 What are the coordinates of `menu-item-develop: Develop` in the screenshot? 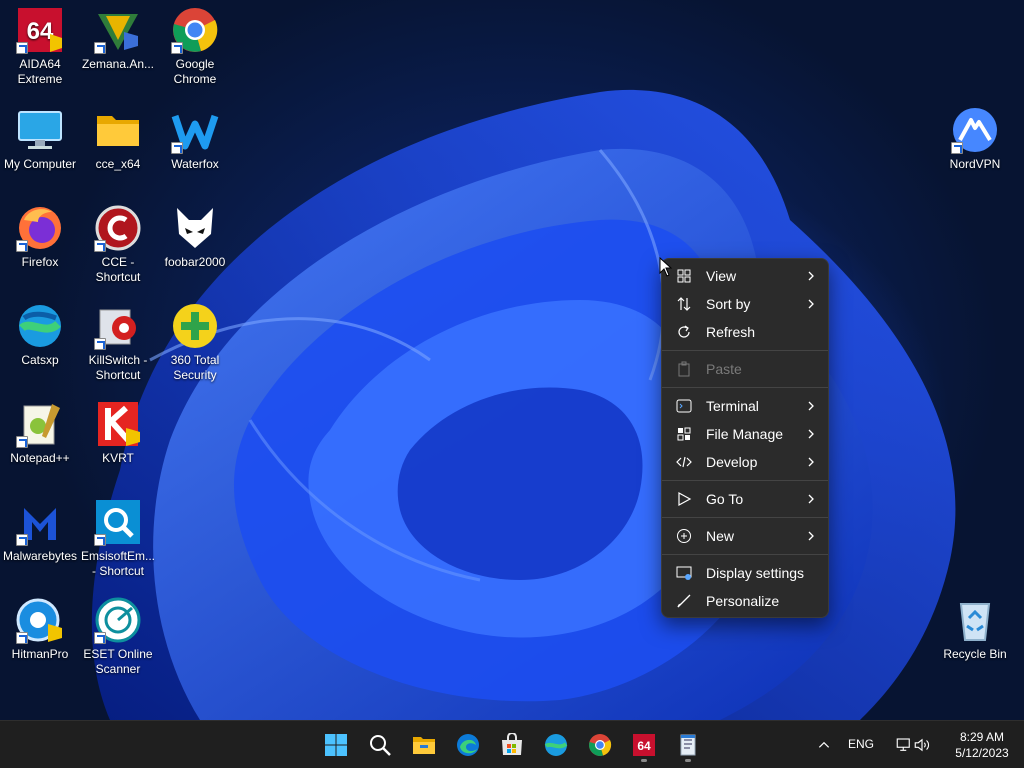 It's located at (745, 462).